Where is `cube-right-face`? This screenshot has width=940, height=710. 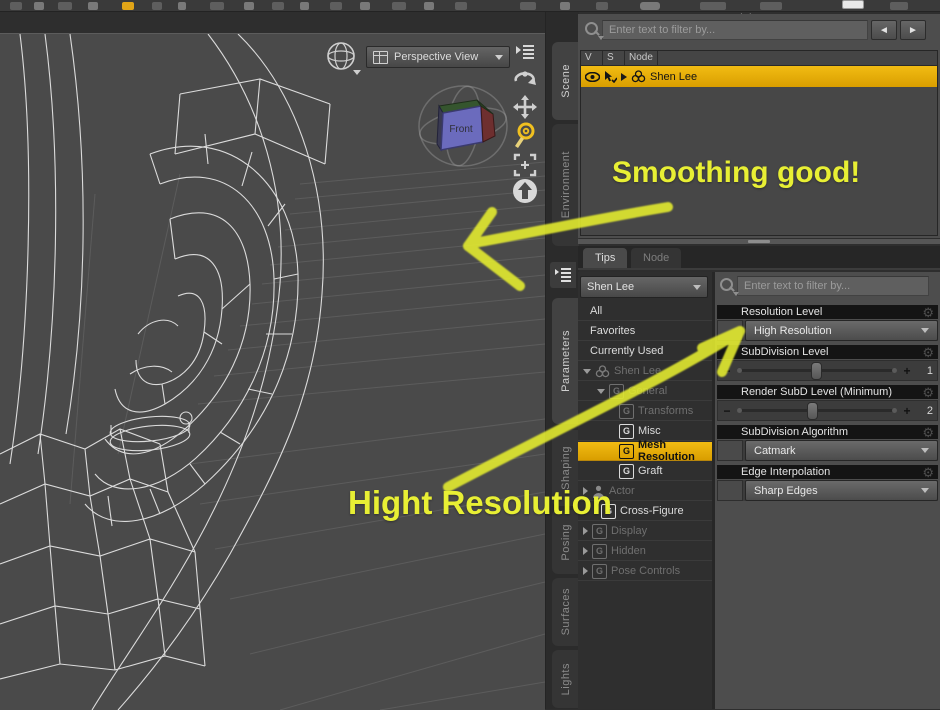
cube-right-face is located at coordinates (488, 124).